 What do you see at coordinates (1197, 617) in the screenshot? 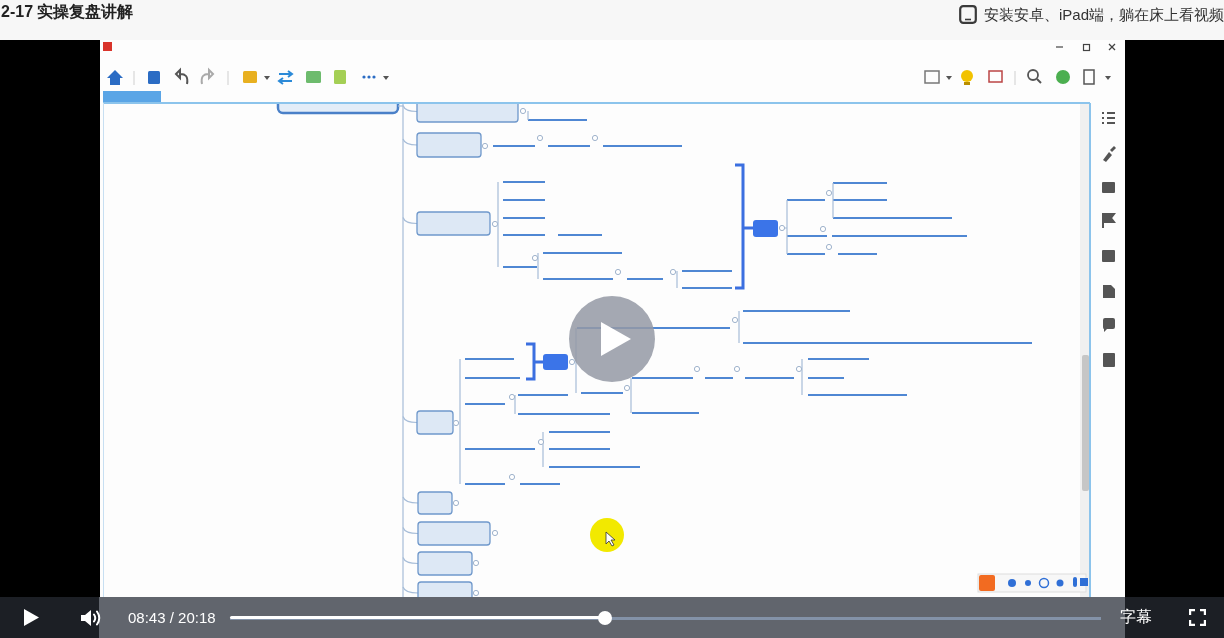
I see `fullscreen-icon` at bounding box center [1197, 617].